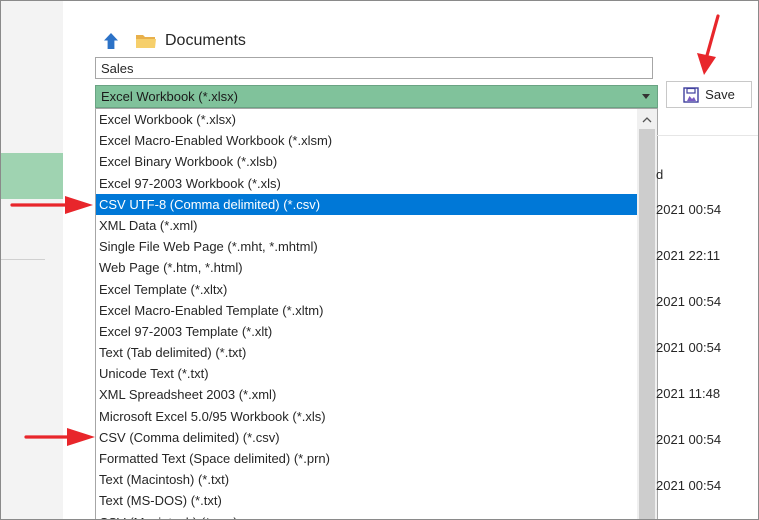  I want to click on dropdown-item: Web Page (*.htm, *.html), so click(366, 267).